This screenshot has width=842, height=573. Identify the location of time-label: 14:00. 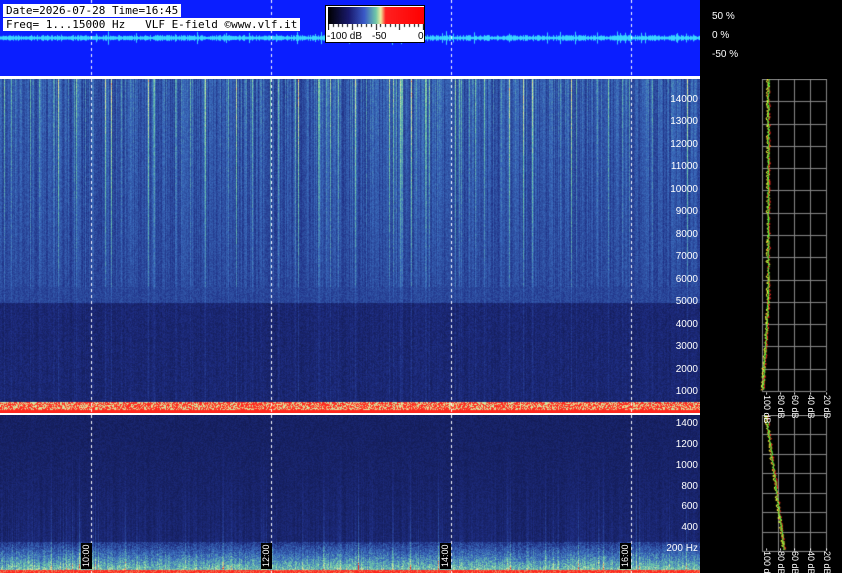
(445, 556).